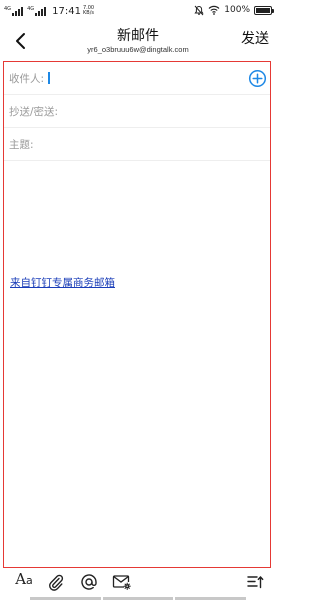  I want to click on battery-icon, so click(264, 10).